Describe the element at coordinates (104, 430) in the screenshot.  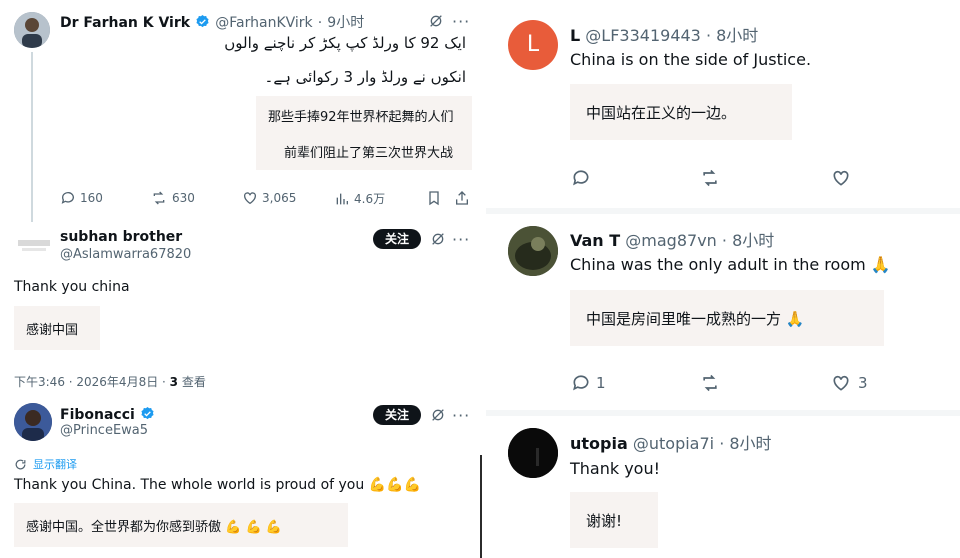
I see `author-handle: @PrinceEwa5` at that location.